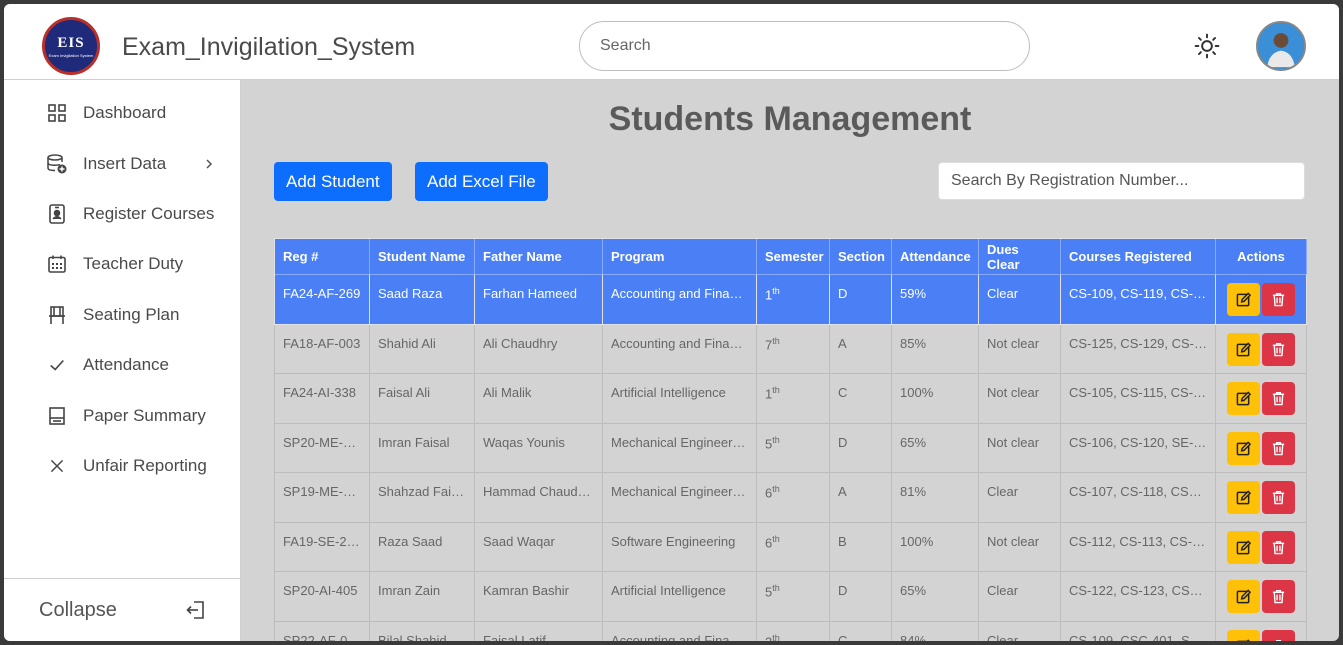 This screenshot has height=645, width=1343. What do you see at coordinates (793, 299) in the screenshot?
I see `cell-sem: 1th` at bounding box center [793, 299].